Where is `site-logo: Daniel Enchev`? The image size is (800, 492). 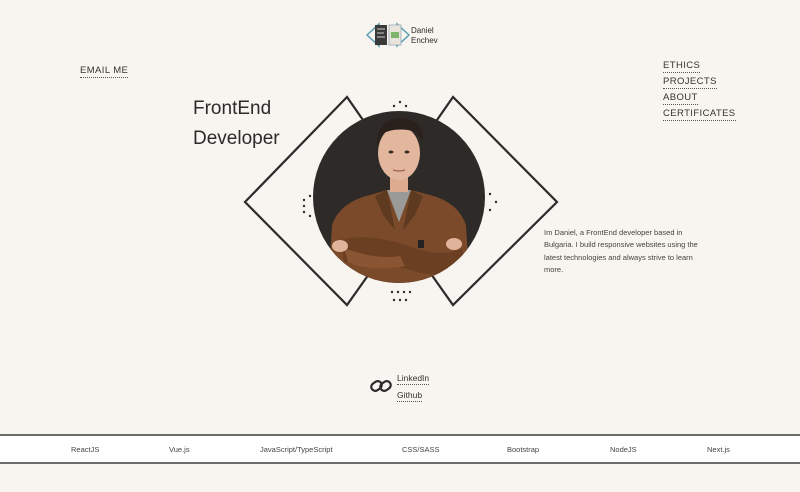 site-logo: Daniel Enchev is located at coordinates (405, 36).